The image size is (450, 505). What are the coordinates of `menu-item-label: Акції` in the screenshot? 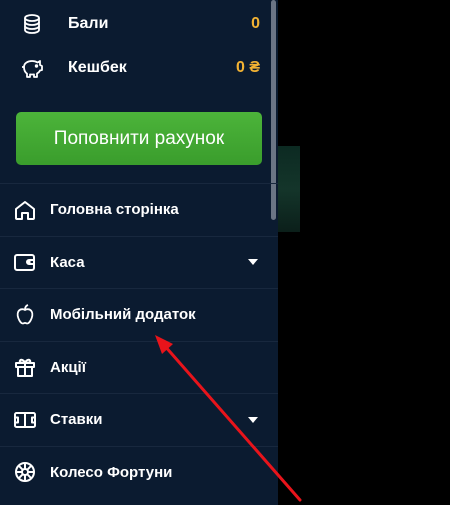 It's located at (68, 367).